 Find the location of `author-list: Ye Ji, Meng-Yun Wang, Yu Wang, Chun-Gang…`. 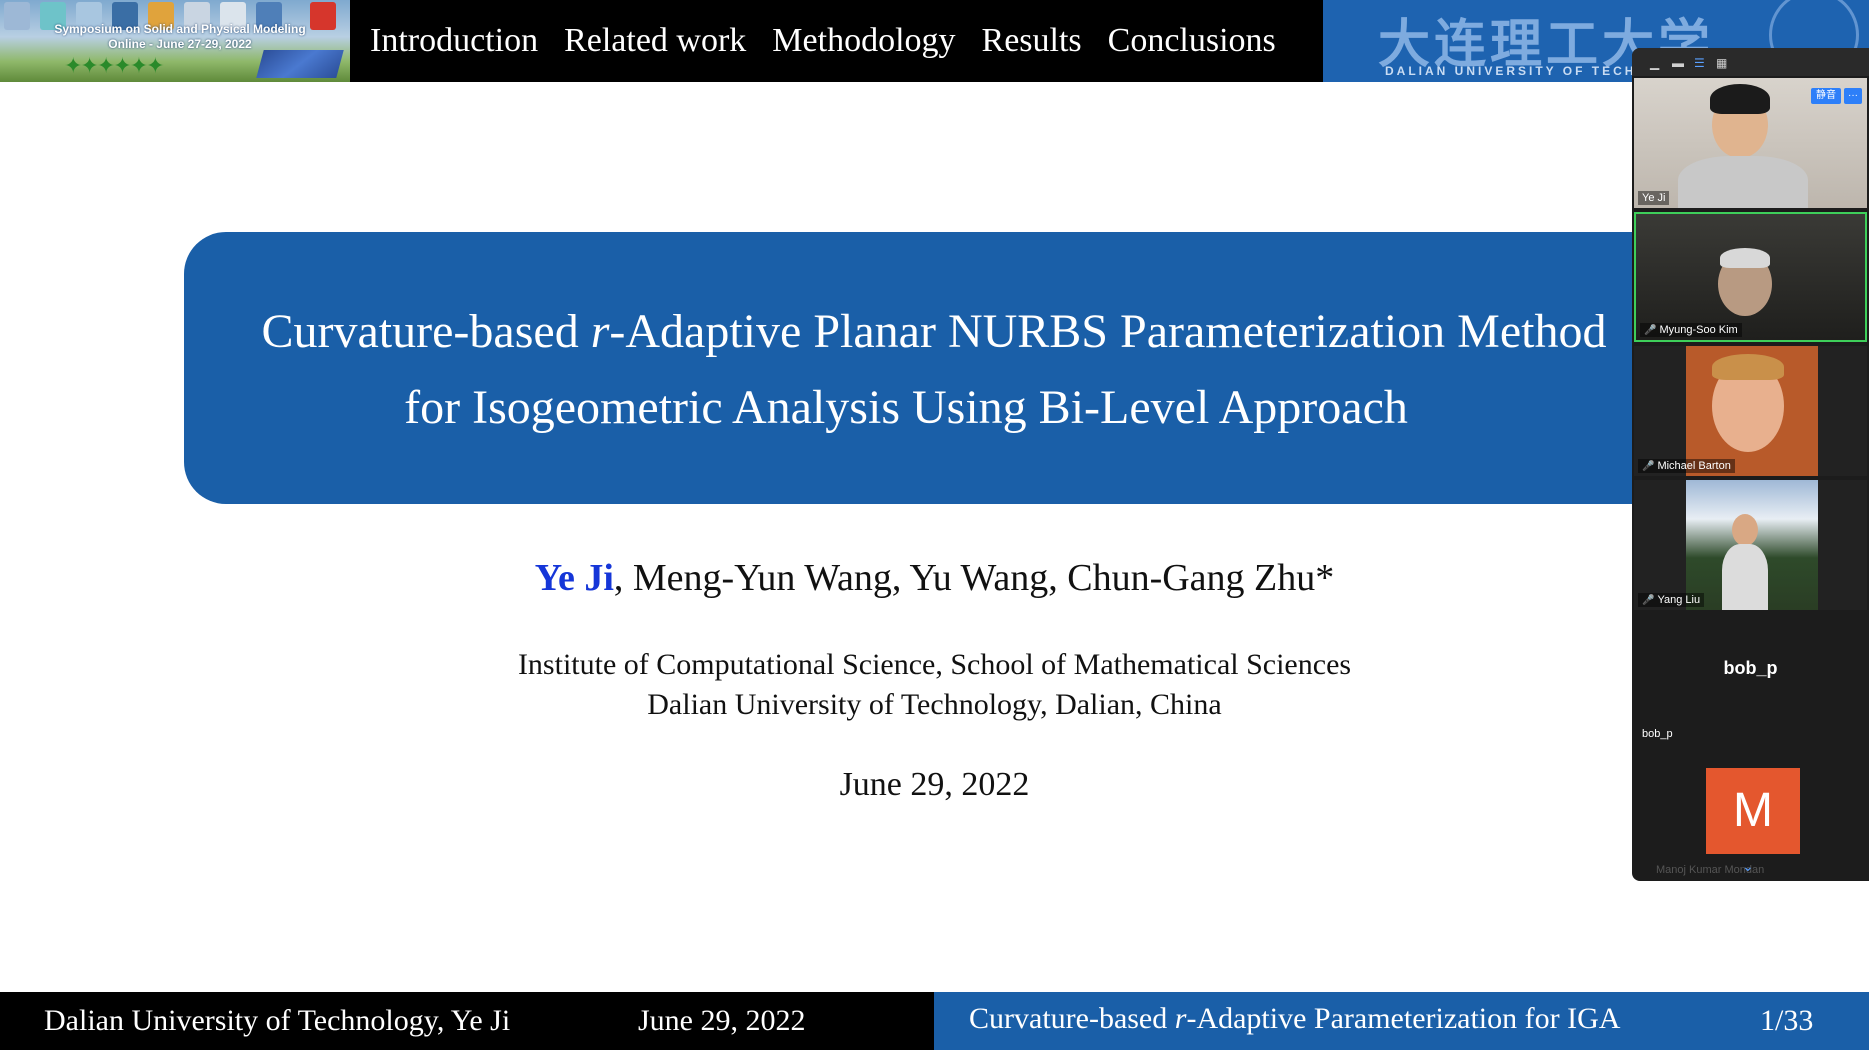

author-list: Ye Ji, Meng-Yun Wang, Yu Wang, Chun-Gang… is located at coordinates (934, 578).